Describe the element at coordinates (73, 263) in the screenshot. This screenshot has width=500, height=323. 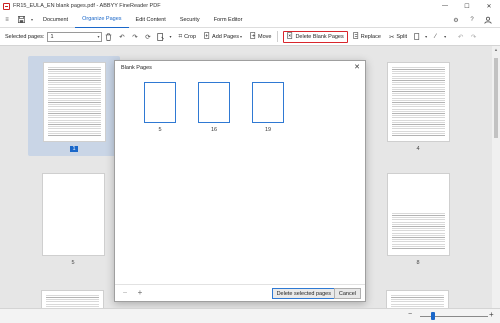
I see `page-number: 5` at that location.